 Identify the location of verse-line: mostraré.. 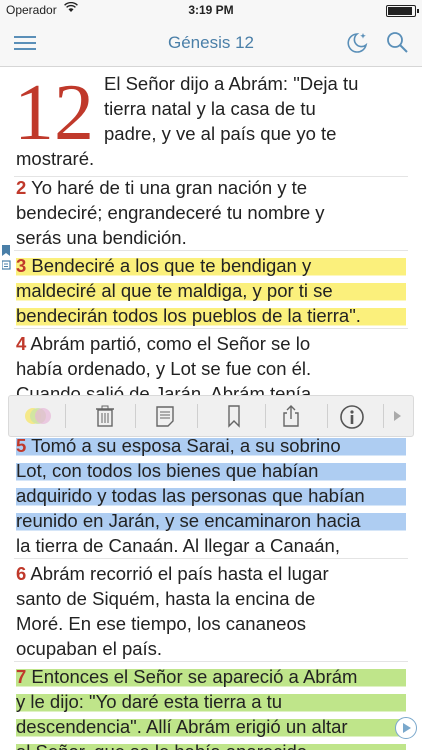
(55, 158).